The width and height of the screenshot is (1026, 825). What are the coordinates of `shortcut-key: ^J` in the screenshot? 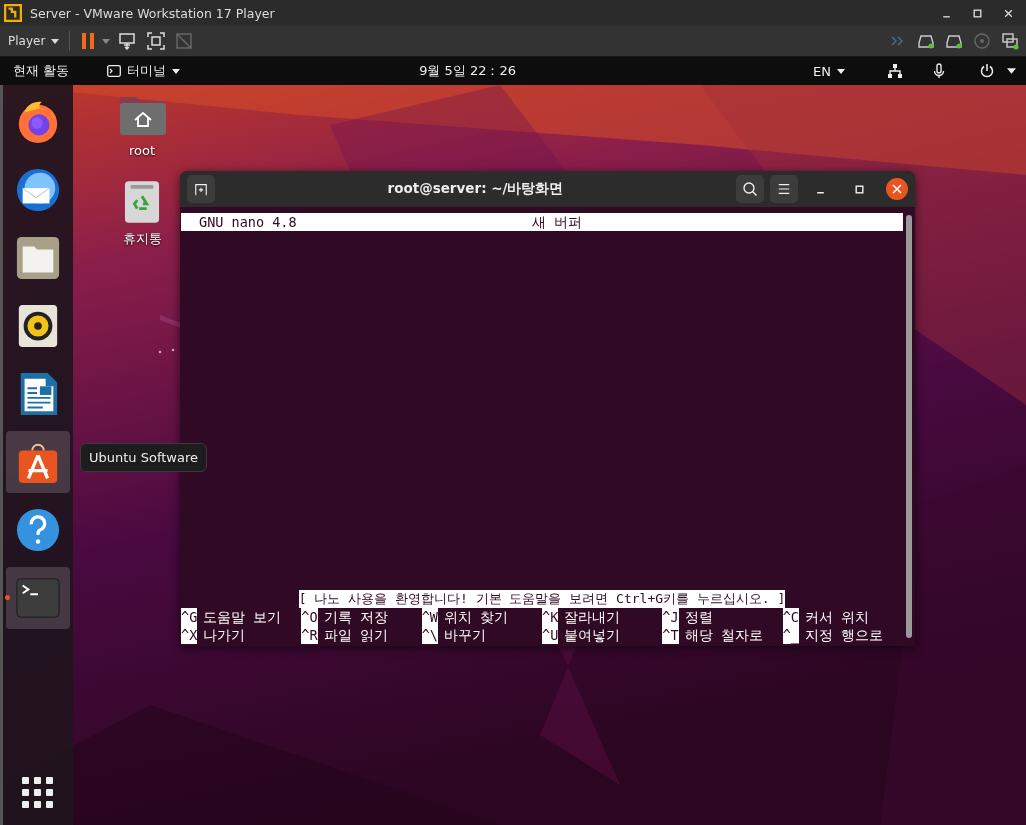 It's located at (670, 617).